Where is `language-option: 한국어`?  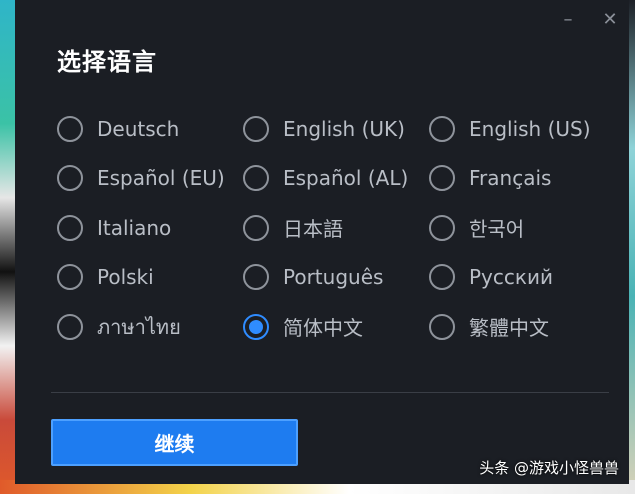 language-option: 한국어 is located at coordinates (522, 228).